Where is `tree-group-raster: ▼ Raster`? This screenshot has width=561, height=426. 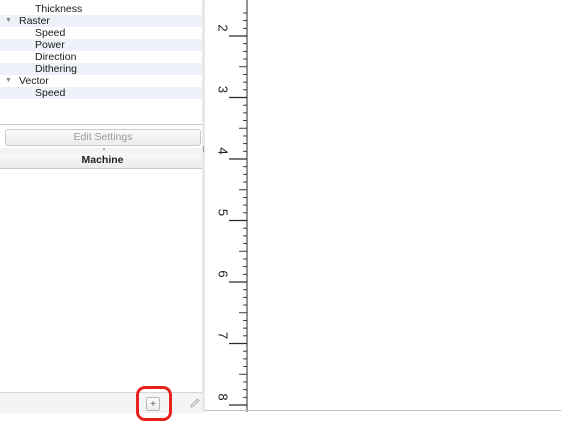 tree-group-raster: ▼ Raster is located at coordinates (102, 21).